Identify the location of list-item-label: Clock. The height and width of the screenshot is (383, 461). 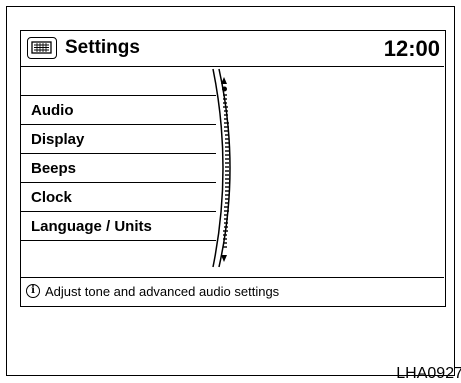
(51, 197).